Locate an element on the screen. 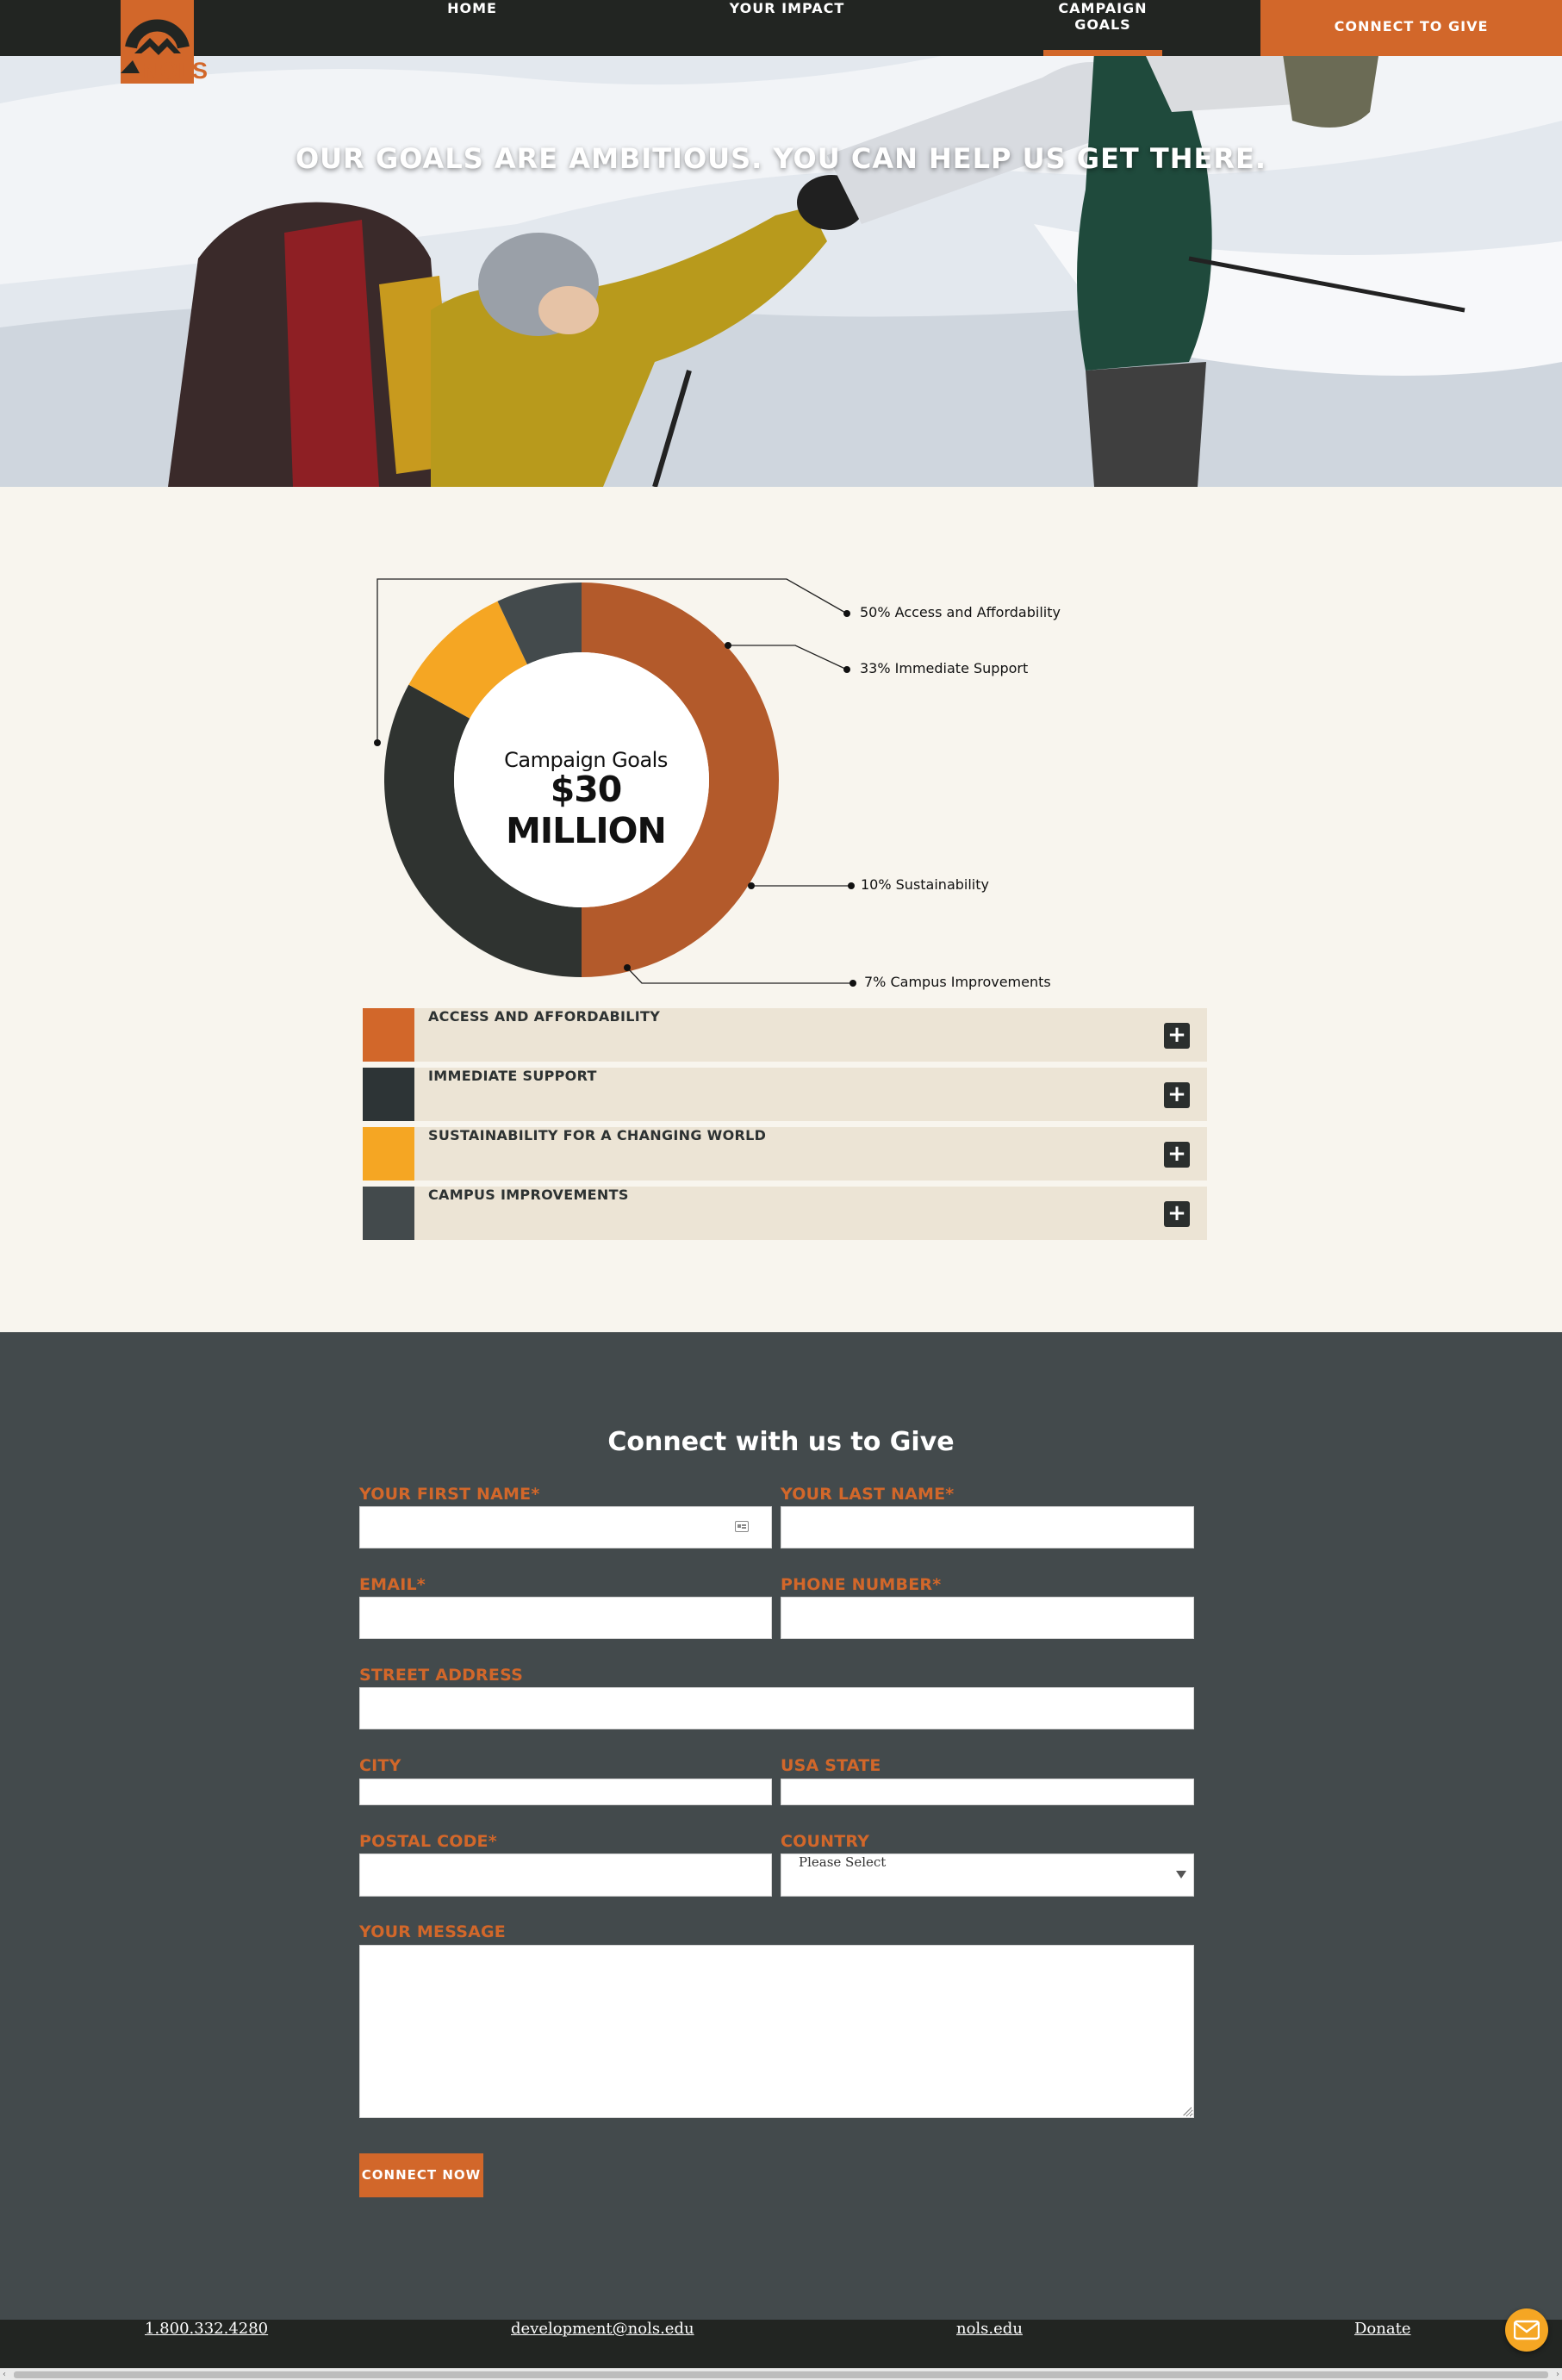 Image resolution: width=1562 pixels, height=2380 pixels. last-name-field is located at coordinates (987, 1527).